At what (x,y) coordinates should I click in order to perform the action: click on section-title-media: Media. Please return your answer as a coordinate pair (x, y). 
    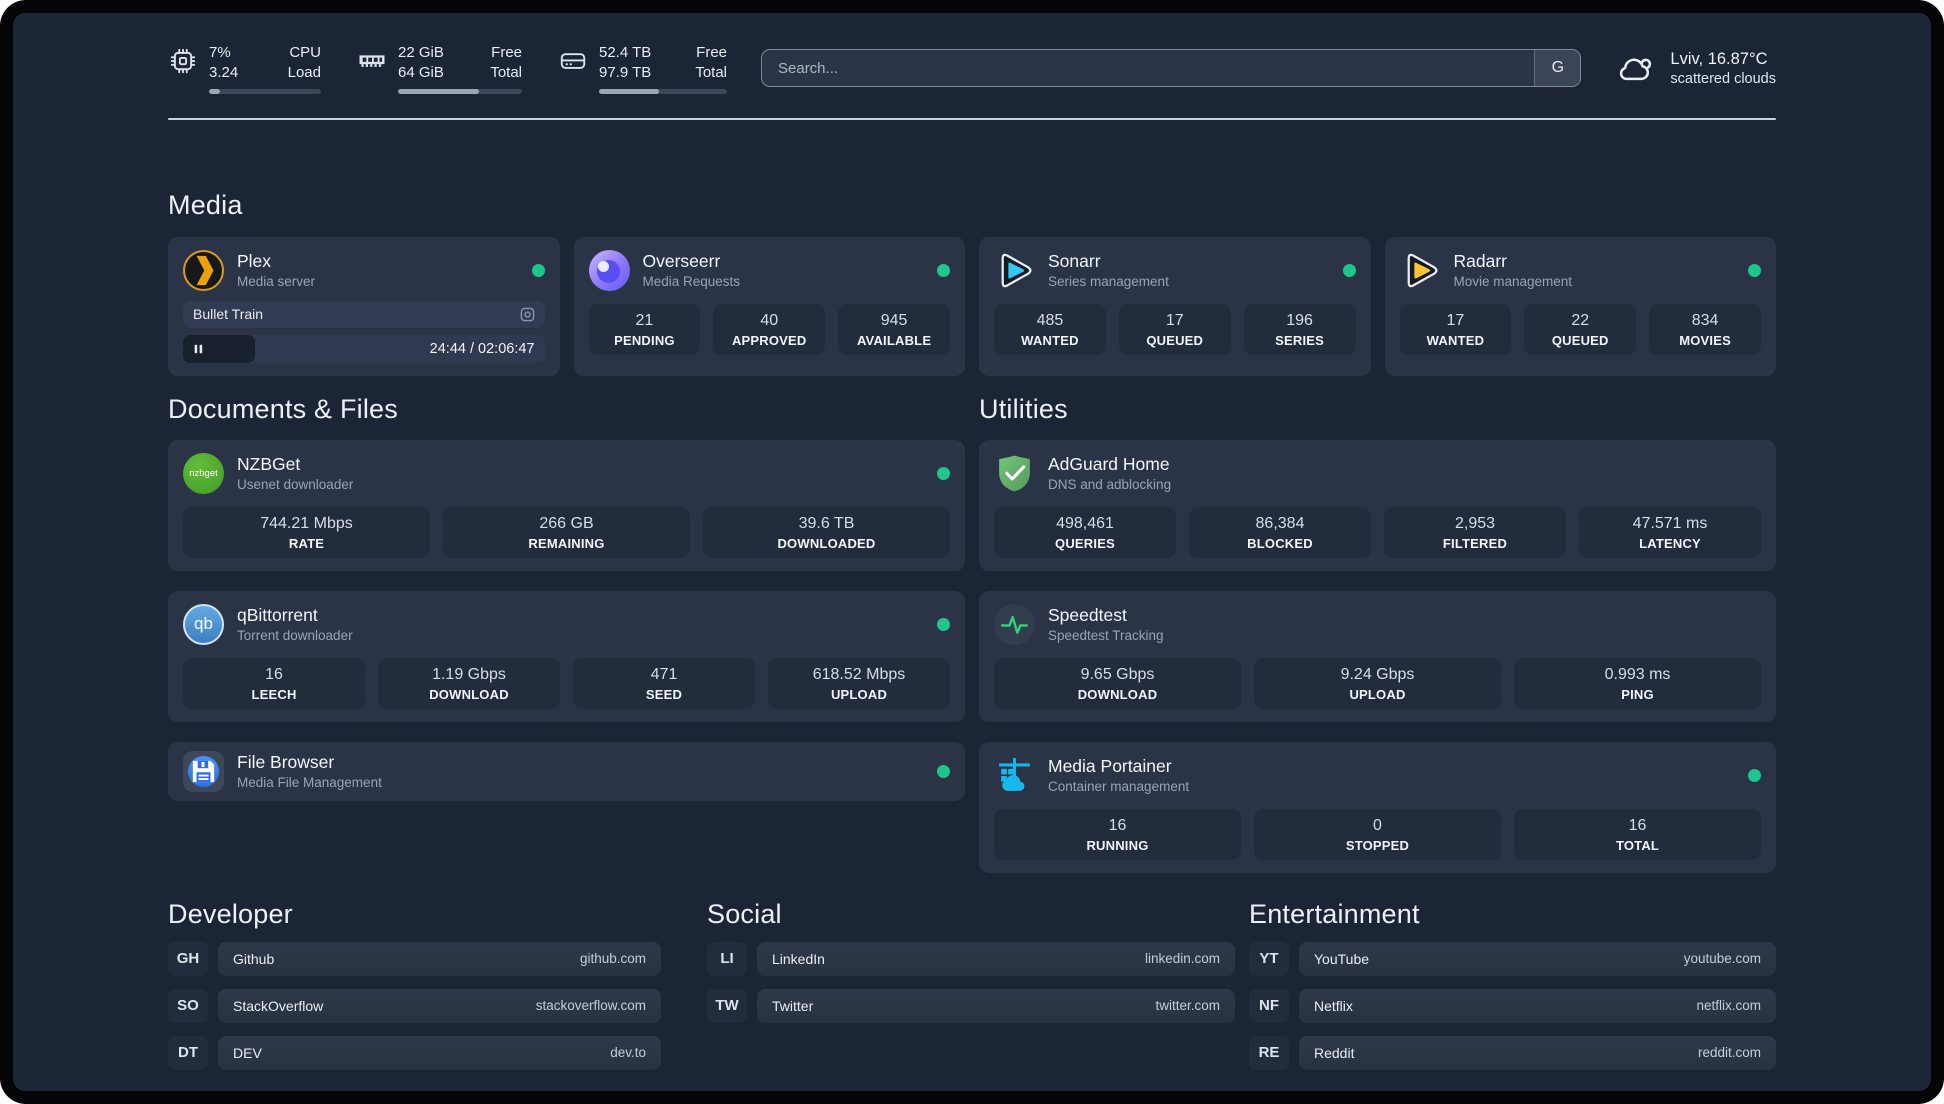
    Looking at the image, I should click on (205, 204).